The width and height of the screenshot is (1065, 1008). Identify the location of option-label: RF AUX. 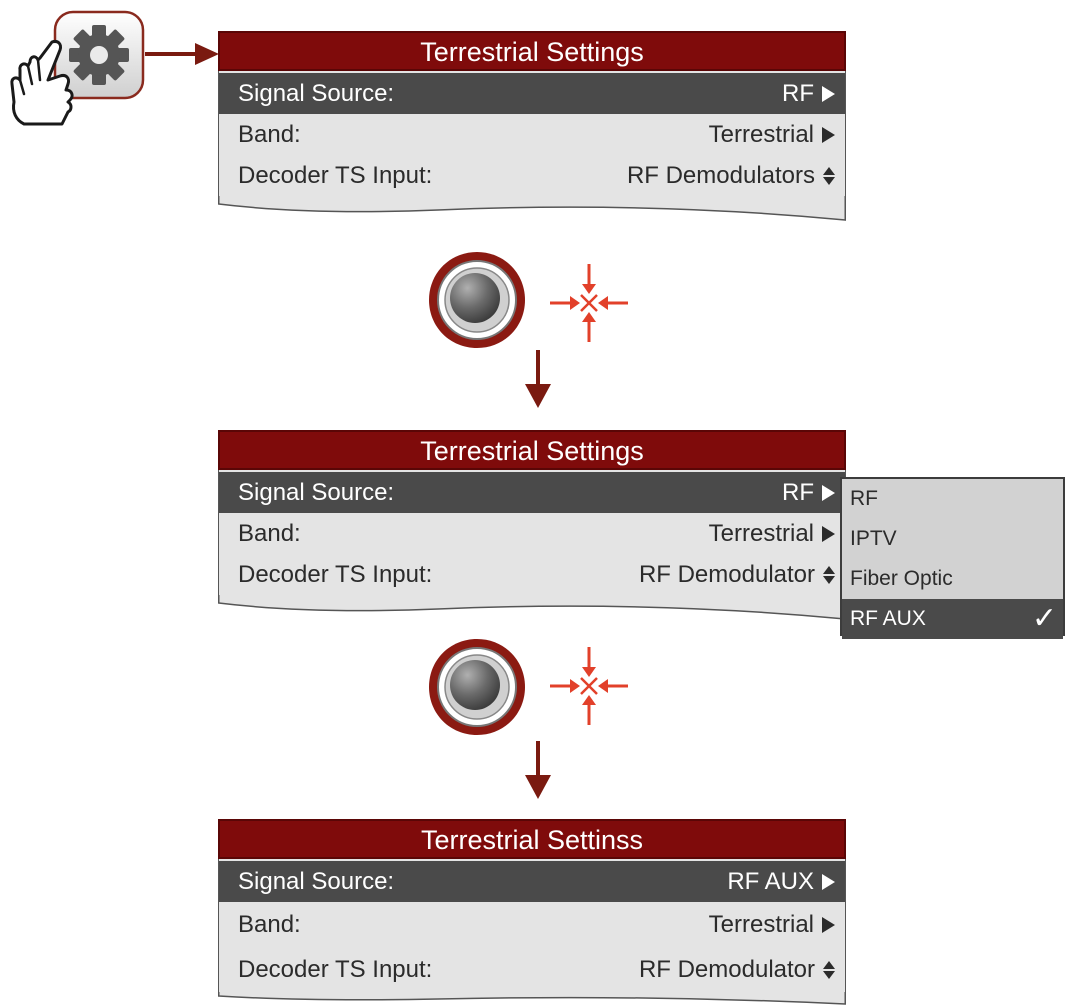
(888, 618).